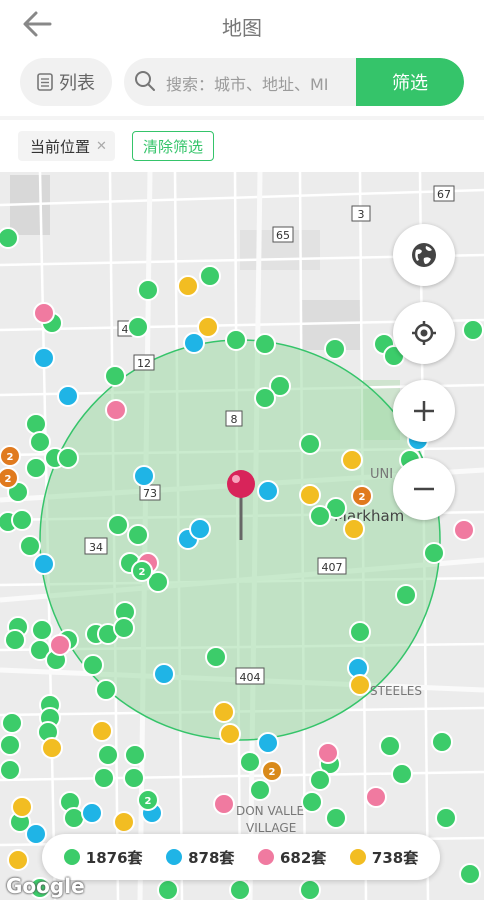 The height and width of the screenshot is (900, 484). What do you see at coordinates (71, 857) in the screenshot?
I see `legend-dot-green` at bounding box center [71, 857].